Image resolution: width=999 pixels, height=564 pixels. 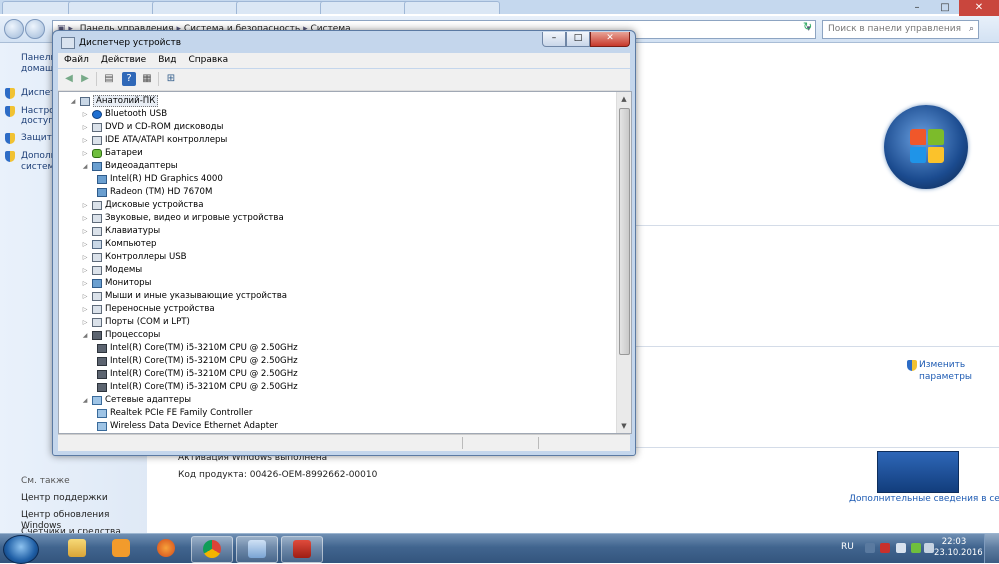 What do you see at coordinates (900, 29) in the screenshot?
I see `search-input: Поиск в панели управления ⌕` at bounding box center [900, 29].